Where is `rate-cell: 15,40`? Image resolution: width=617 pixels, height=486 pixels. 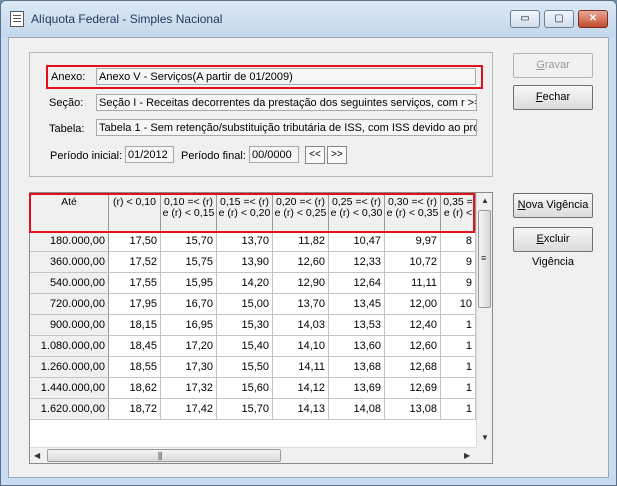
rate-cell: 15,40 is located at coordinates (245, 346).